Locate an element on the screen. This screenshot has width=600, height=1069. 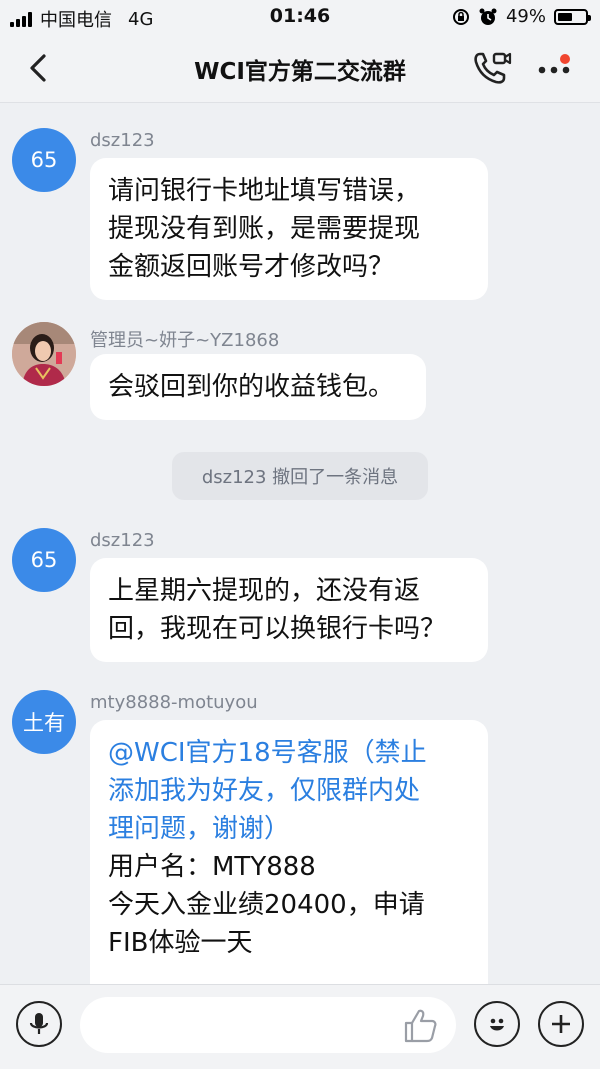
status-right: 49% is located at coordinates (521, 16).